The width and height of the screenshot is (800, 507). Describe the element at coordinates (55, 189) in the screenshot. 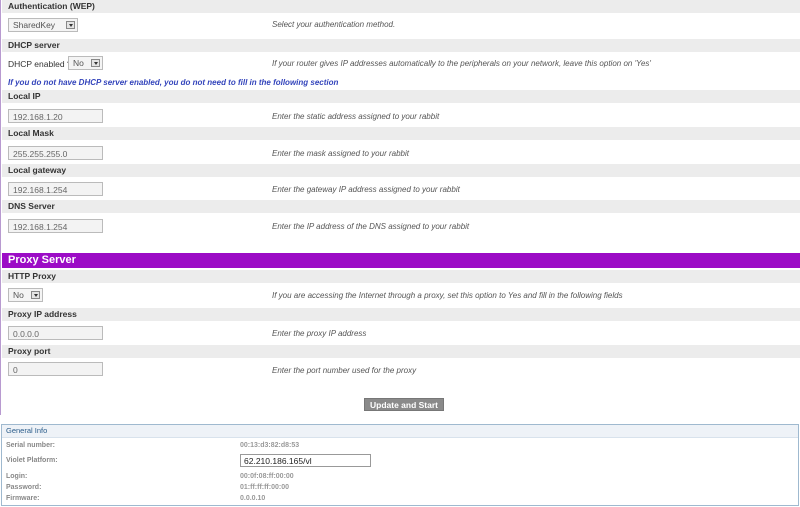

I see `local-gateway-input: 192.168.1.254` at that location.